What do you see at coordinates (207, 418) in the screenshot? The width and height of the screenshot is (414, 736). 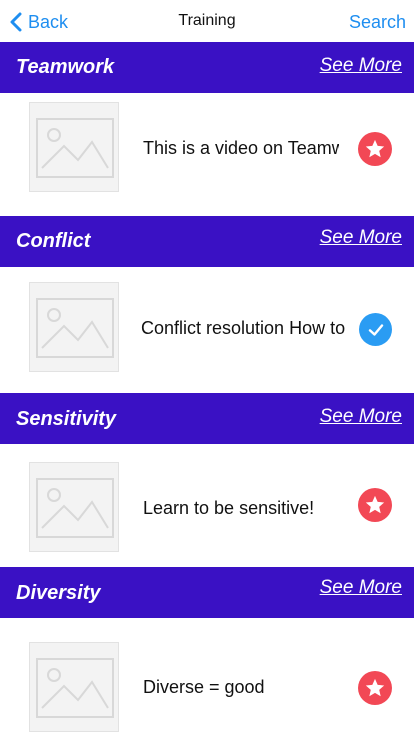 I see `section-header-sensitivity: Sensitivity See More` at bounding box center [207, 418].